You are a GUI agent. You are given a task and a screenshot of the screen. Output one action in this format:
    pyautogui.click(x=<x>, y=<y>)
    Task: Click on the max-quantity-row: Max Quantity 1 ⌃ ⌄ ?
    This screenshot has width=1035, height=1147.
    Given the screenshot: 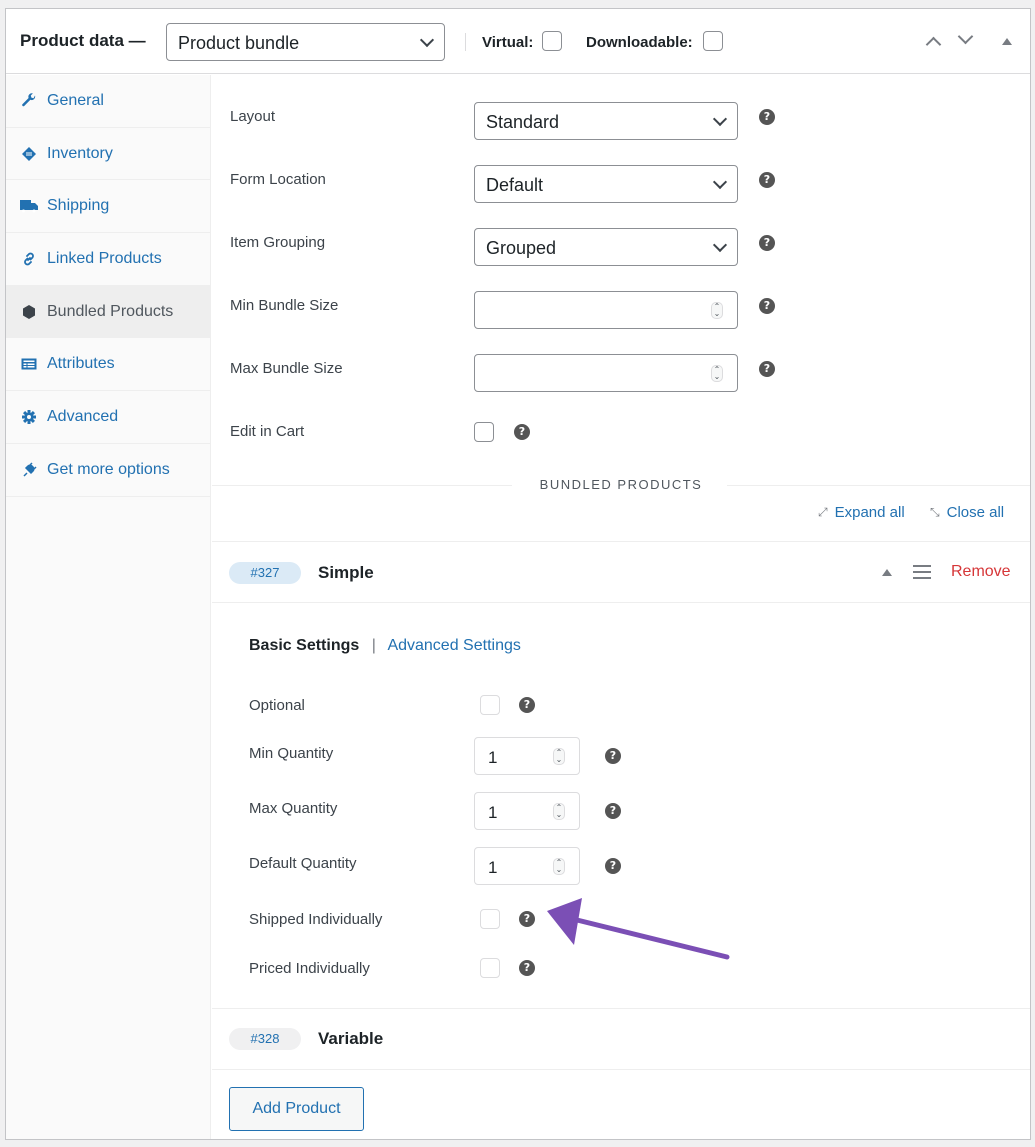 What is the action you would take?
    pyautogui.click(x=621, y=812)
    